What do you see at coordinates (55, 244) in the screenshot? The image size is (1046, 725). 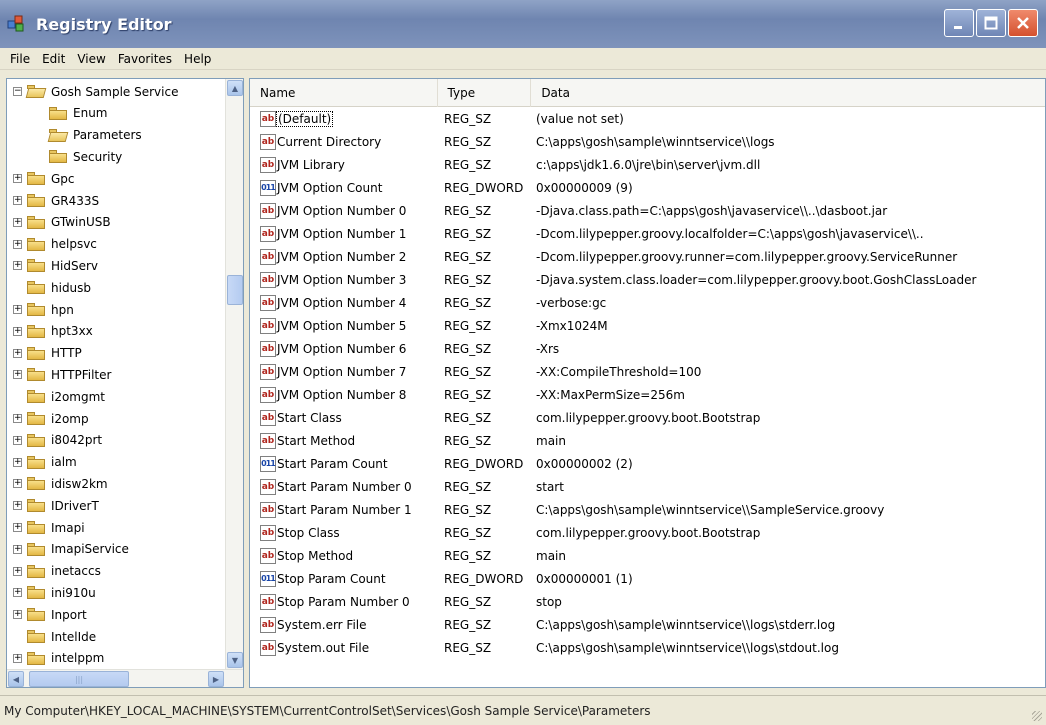 I see `tree-item: + helpsvc` at bounding box center [55, 244].